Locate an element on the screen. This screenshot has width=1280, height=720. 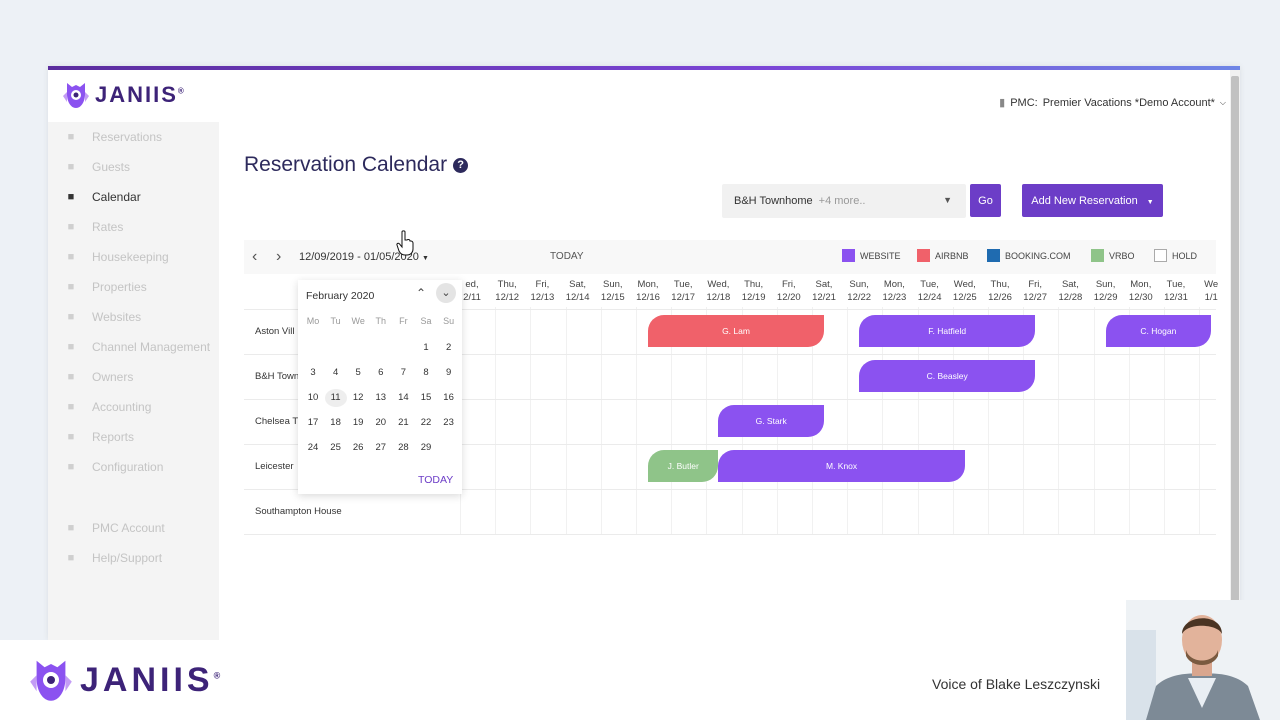
day-header: Sat, 12/14 is located at coordinates (578, 291).